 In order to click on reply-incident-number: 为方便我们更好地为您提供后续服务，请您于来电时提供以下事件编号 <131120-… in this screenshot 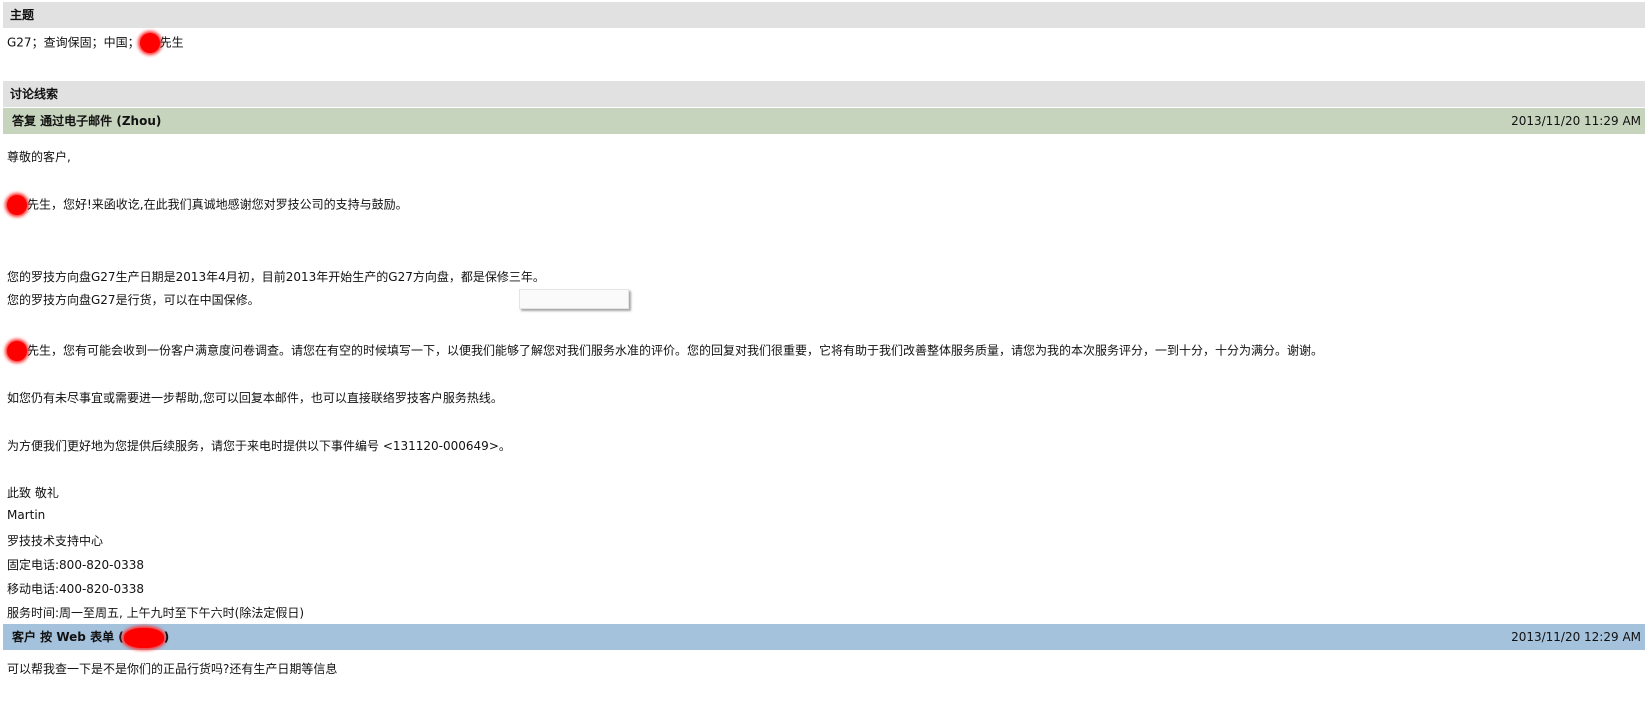, I will do `click(259, 446)`.